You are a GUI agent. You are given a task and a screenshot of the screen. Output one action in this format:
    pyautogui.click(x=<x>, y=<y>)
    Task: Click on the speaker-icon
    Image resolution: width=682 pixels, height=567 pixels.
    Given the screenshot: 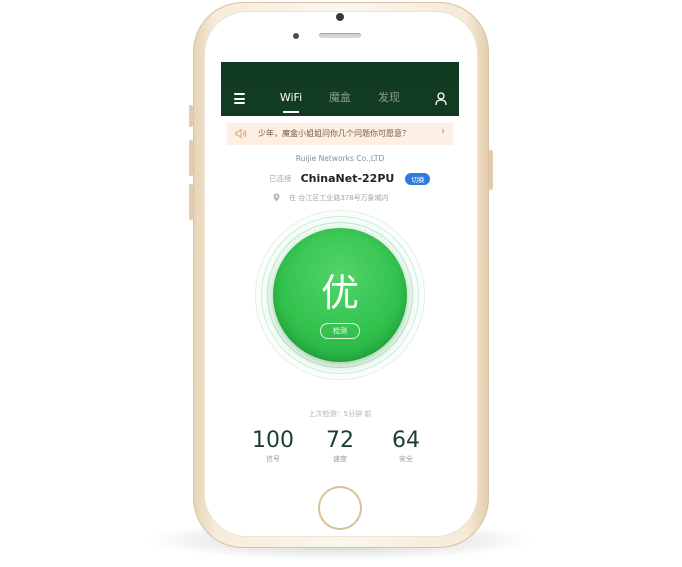 What is the action you would take?
    pyautogui.click(x=241, y=133)
    